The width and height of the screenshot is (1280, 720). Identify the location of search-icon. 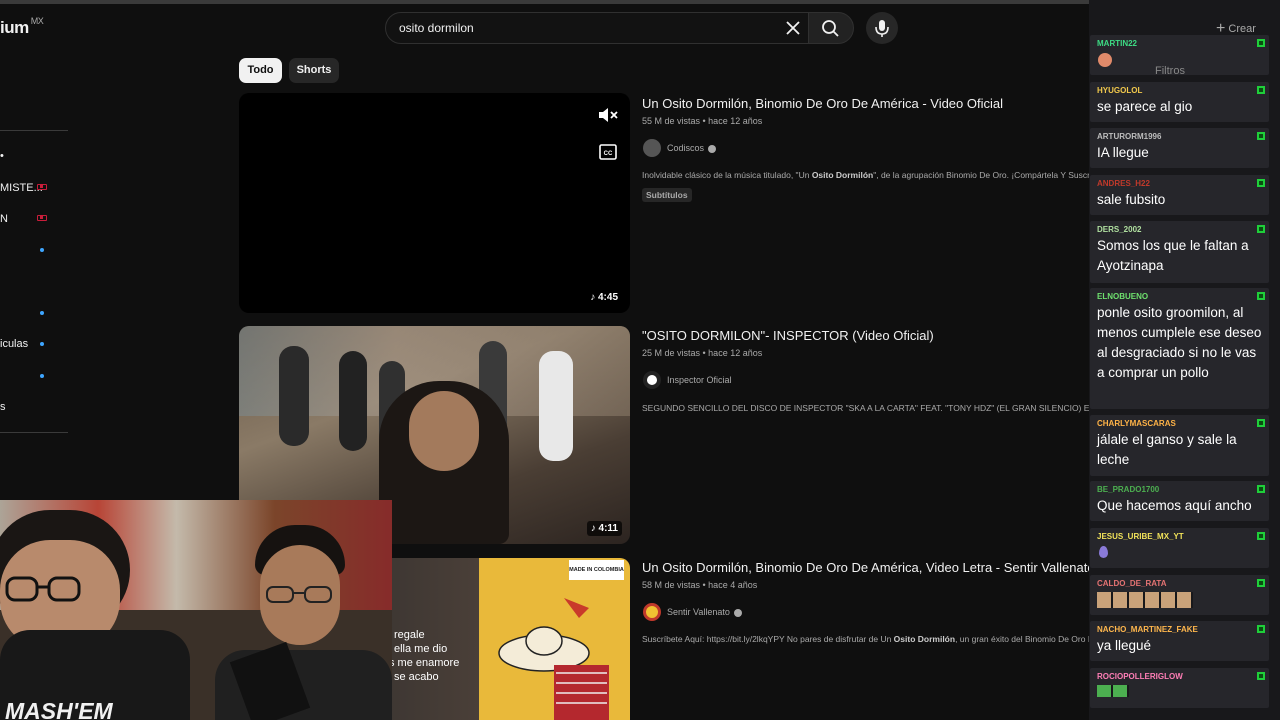
(830, 28).